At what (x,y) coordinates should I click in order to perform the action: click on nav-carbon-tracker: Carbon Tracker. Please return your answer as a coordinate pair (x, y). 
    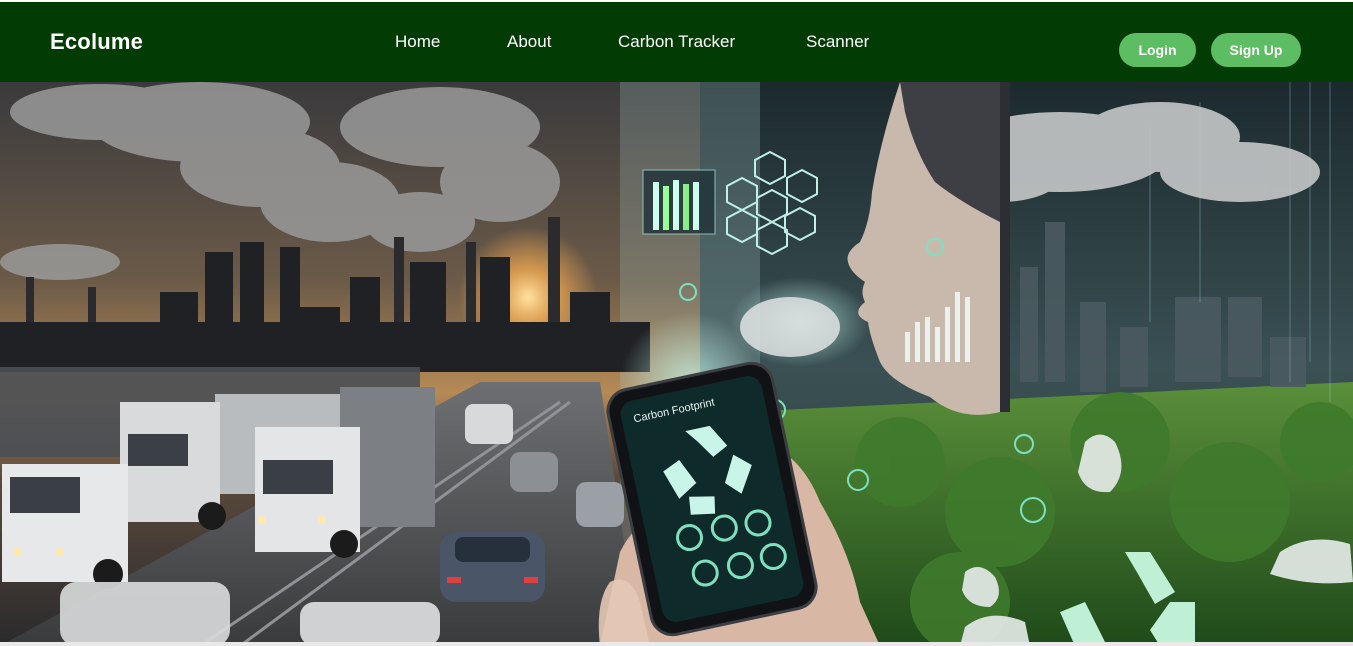
    Looking at the image, I should click on (676, 42).